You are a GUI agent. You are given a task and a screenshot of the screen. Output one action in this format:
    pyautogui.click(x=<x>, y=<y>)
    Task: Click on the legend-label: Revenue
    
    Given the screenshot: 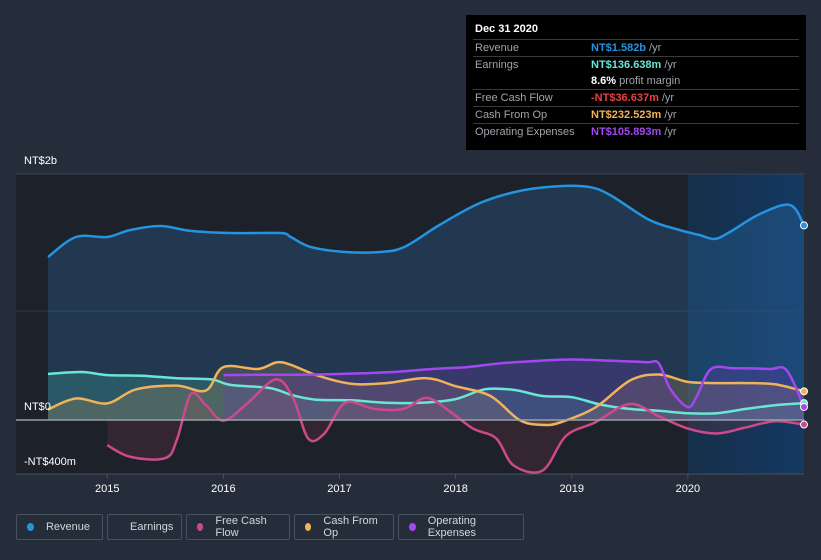 What is the action you would take?
    pyautogui.click(x=67, y=527)
    